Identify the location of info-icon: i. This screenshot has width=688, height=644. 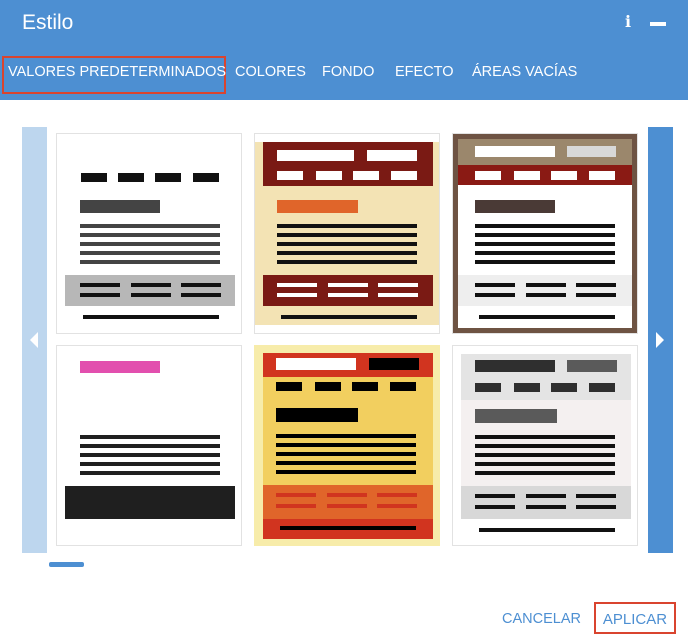
(628, 22).